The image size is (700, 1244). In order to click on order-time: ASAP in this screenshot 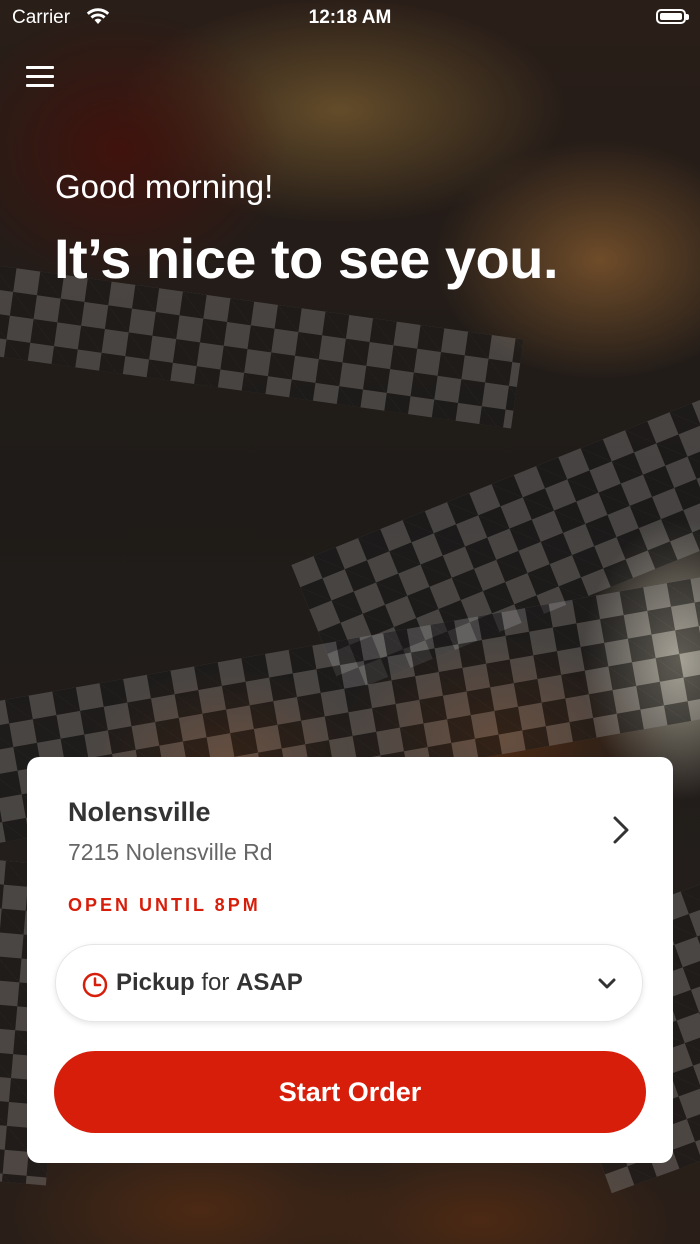, I will do `click(269, 982)`.